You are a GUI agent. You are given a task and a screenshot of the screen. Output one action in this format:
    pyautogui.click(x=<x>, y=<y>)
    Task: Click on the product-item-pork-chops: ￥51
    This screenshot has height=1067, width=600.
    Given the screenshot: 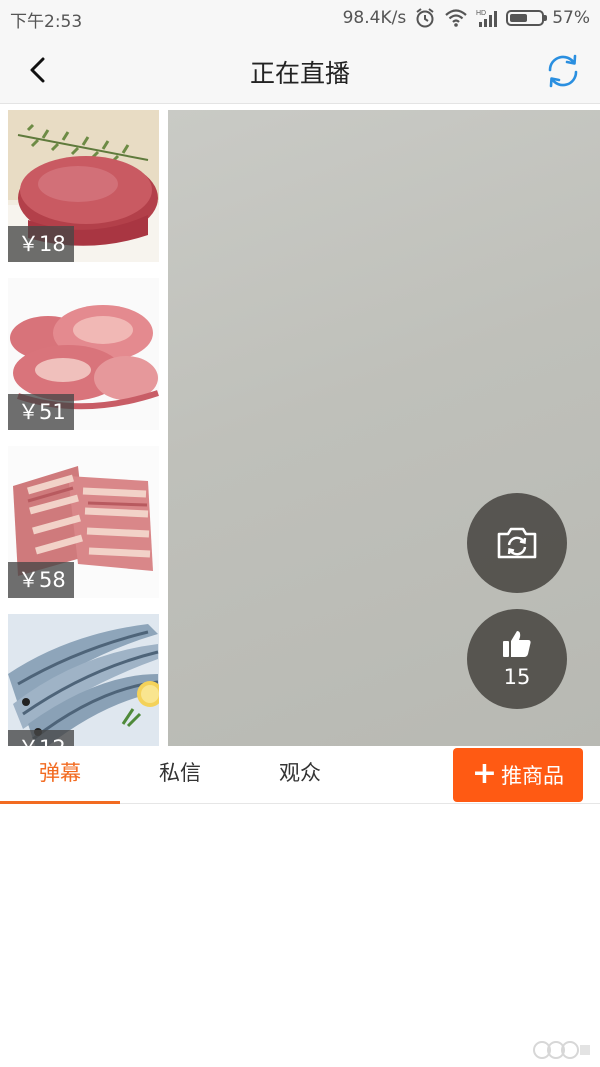 What is the action you would take?
    pyautogui.click(x=83, y=354)
    